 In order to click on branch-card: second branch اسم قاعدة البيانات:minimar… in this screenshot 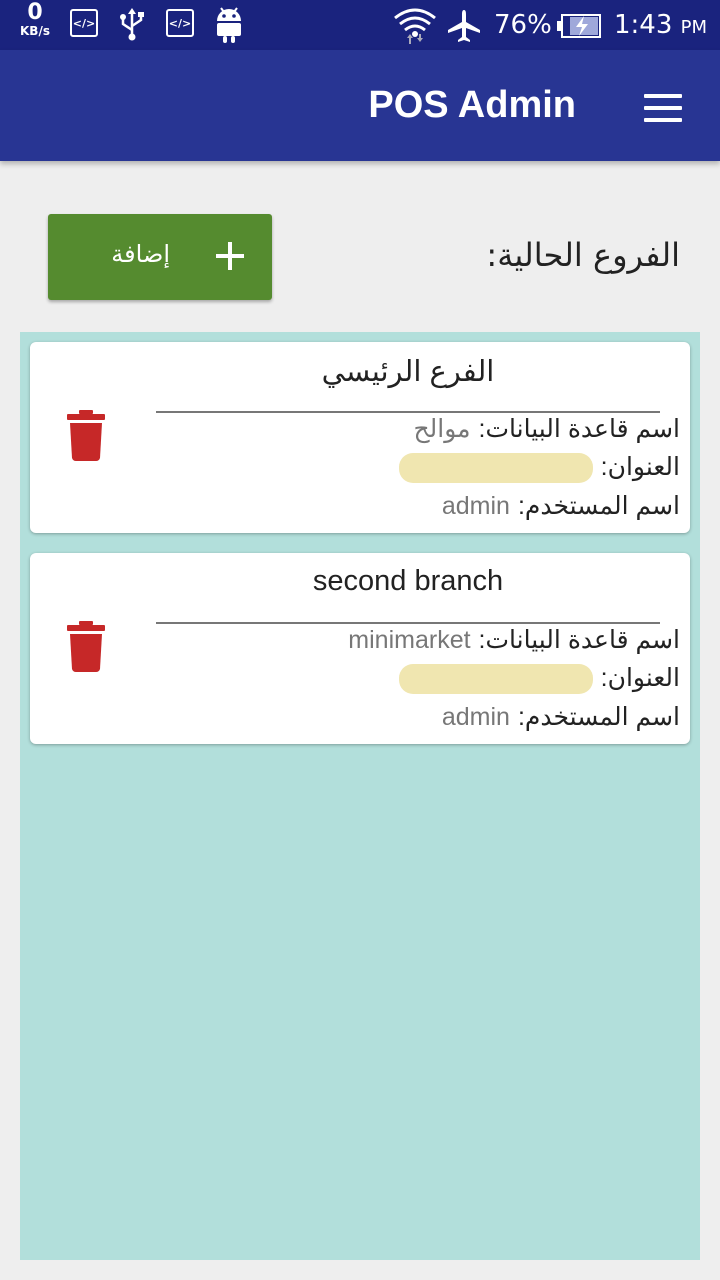, I will do `click(360, 648)`.